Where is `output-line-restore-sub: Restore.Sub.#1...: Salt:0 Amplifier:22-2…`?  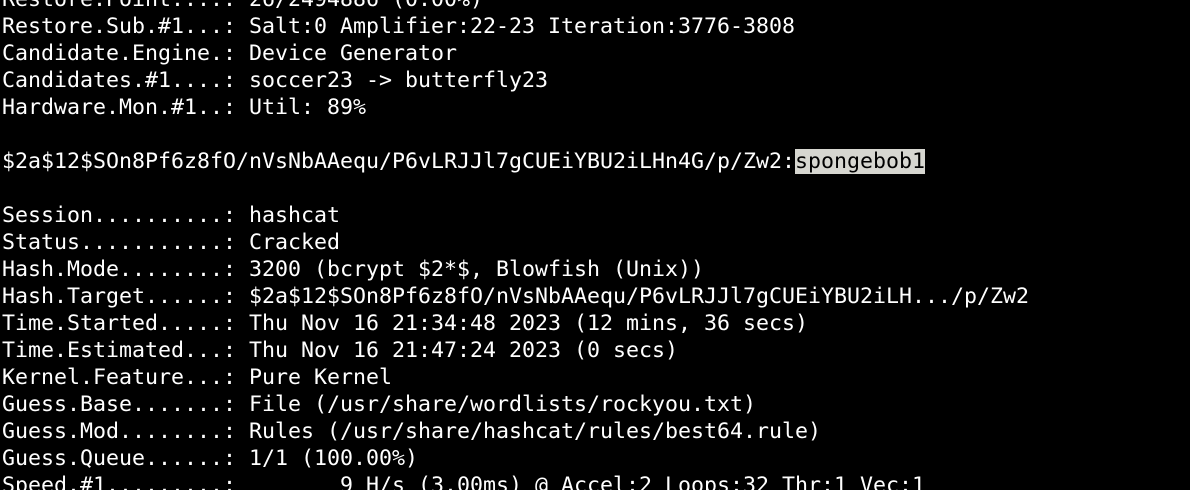 output-line-restore-sub: Restore.Sub.#1...: Salt:0 Amplifier:22-2… is located at coordinates (399, 26).